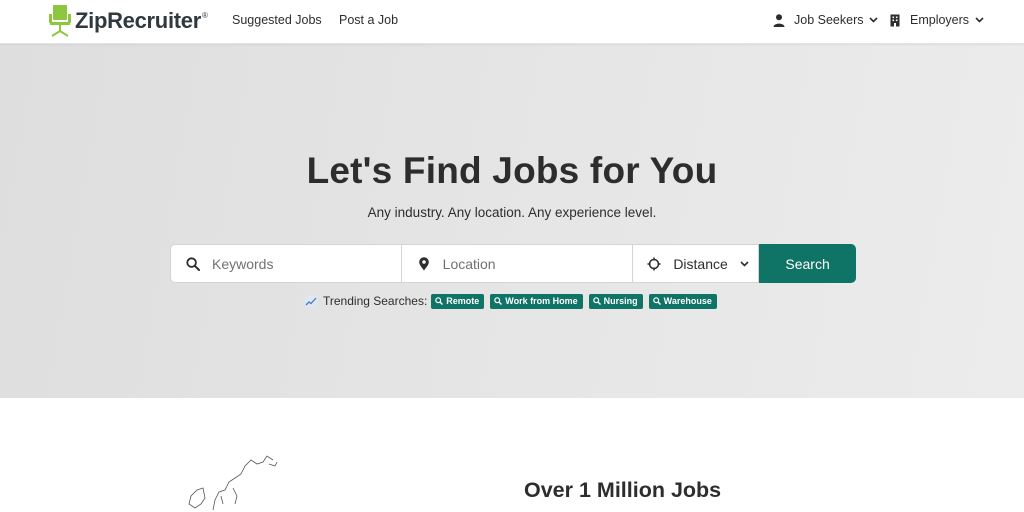 Image resolution: width=1024 pixels, height=512 pixels. Describe the element at coordinates (423, 263) in the screenshot. I see `location-pin-icon` at that location.